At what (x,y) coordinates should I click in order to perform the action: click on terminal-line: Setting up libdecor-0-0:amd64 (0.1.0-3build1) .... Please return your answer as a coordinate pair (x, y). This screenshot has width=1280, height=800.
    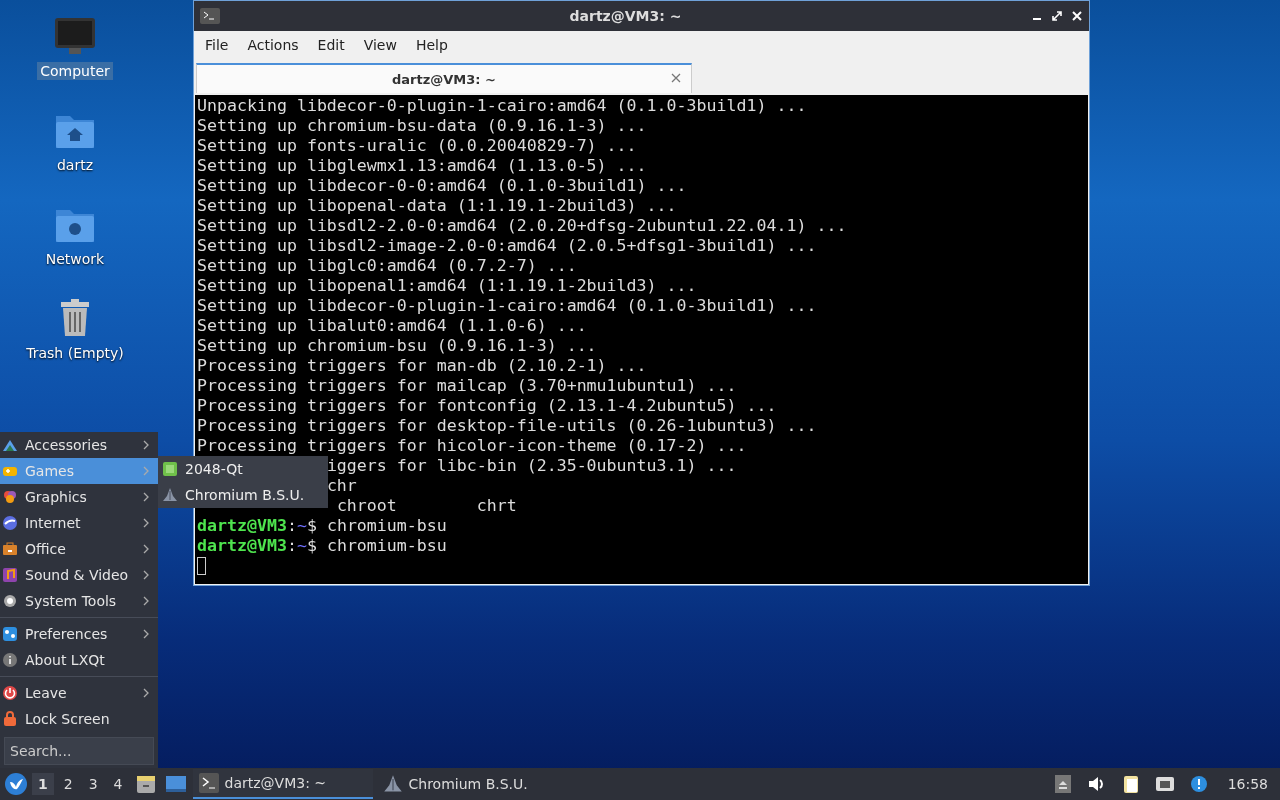
    Looking at the image, I should click on (442, 185).